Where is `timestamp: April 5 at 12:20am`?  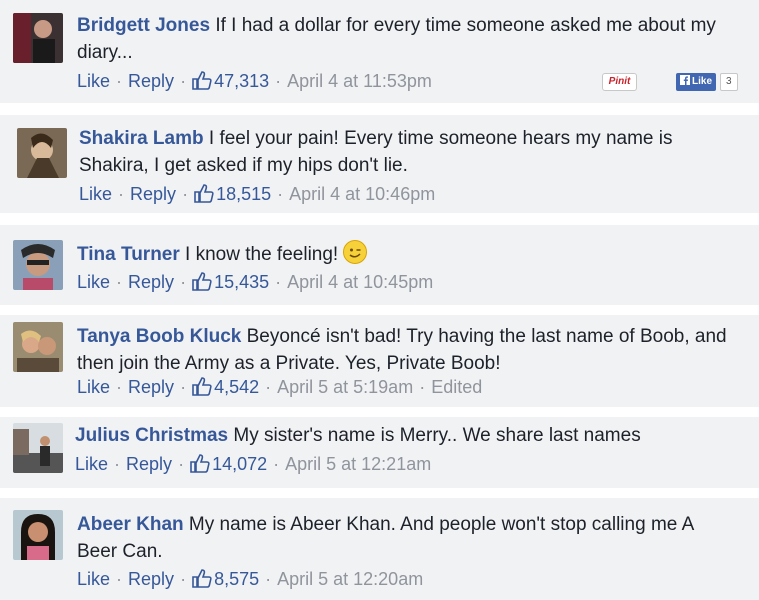
timestamp: April 5 at 12:20am is located at coordinates (350, 579).